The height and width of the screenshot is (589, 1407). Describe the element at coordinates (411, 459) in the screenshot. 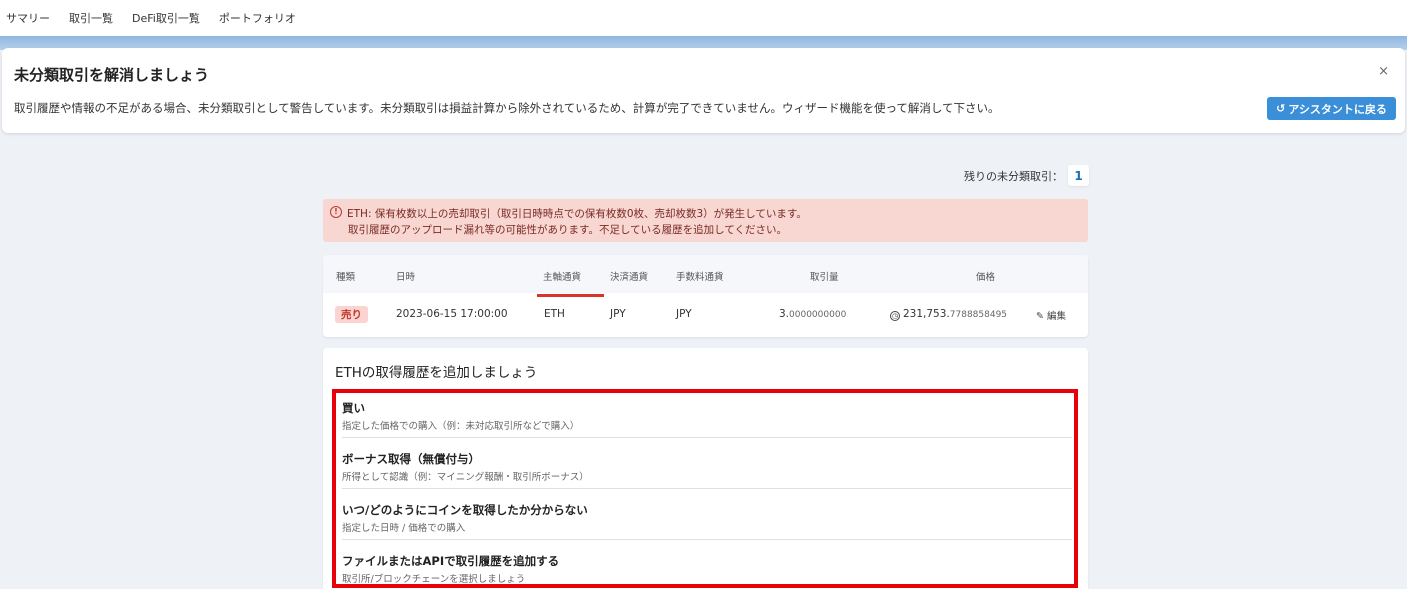

I see `option-title: ボーナス取得（無償付与）` at that location.